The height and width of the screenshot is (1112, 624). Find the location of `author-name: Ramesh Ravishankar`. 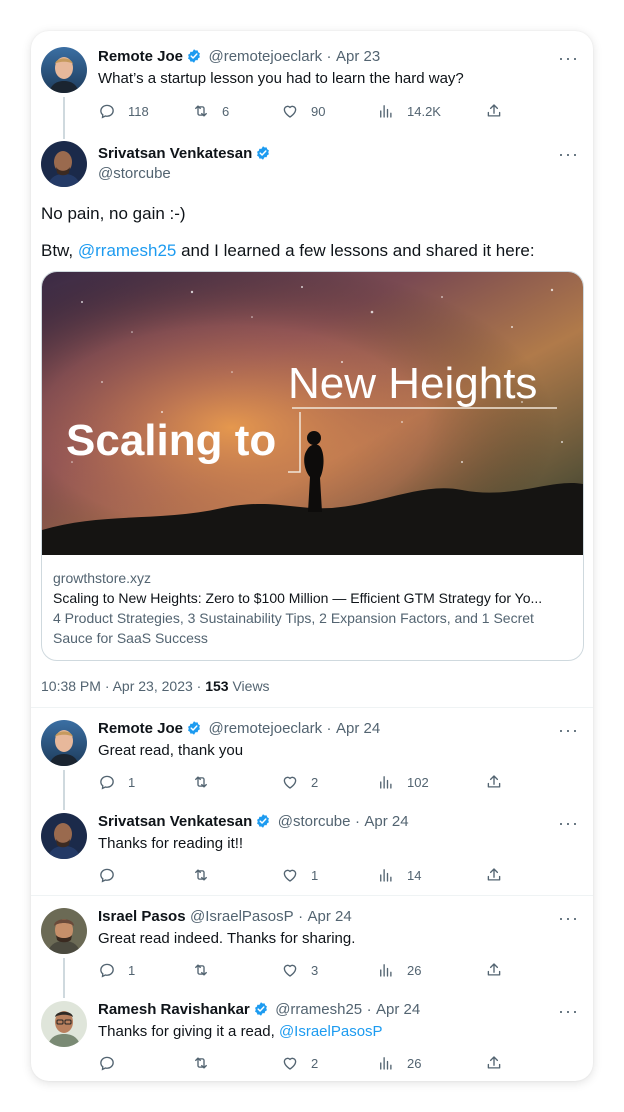

author-name: Ramesh Ravishankar is located at coordinates (174, 1009).